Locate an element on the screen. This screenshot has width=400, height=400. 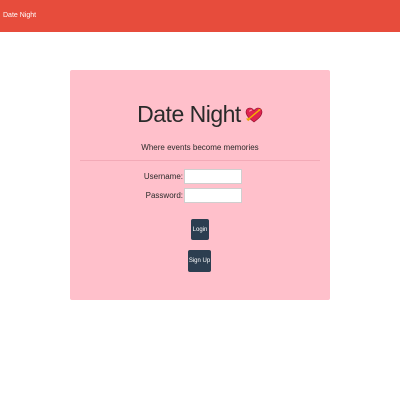
password-input is located at coordinates (213, 195).